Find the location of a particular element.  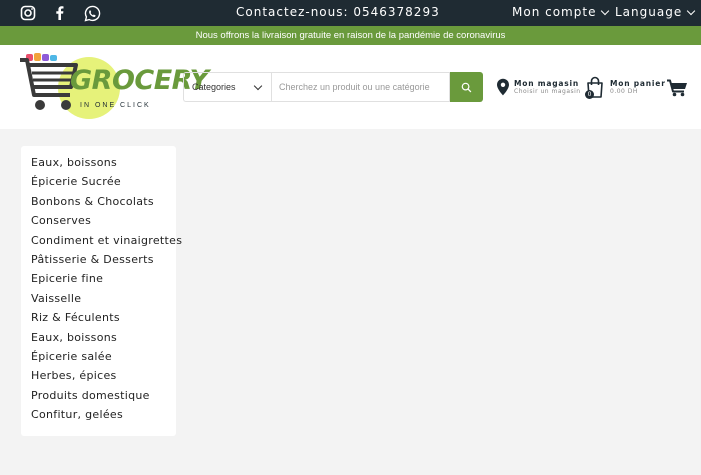

category-item: Produits domestique is located at coordinates (98, 398).